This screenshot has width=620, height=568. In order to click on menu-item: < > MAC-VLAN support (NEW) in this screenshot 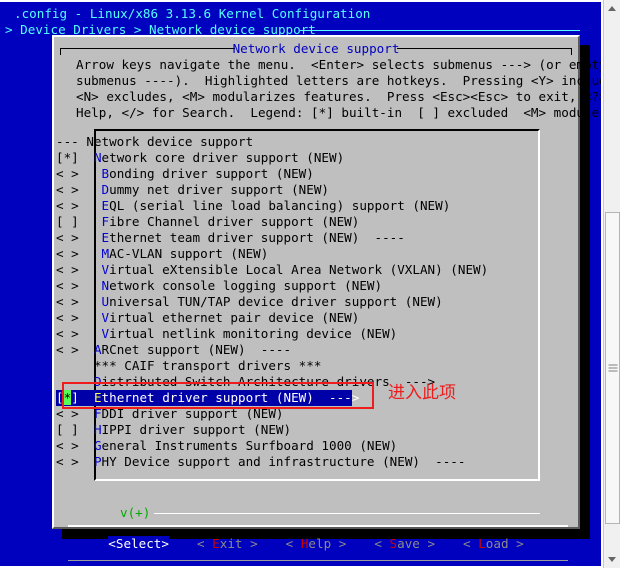, I will do `click(291, 254)`.